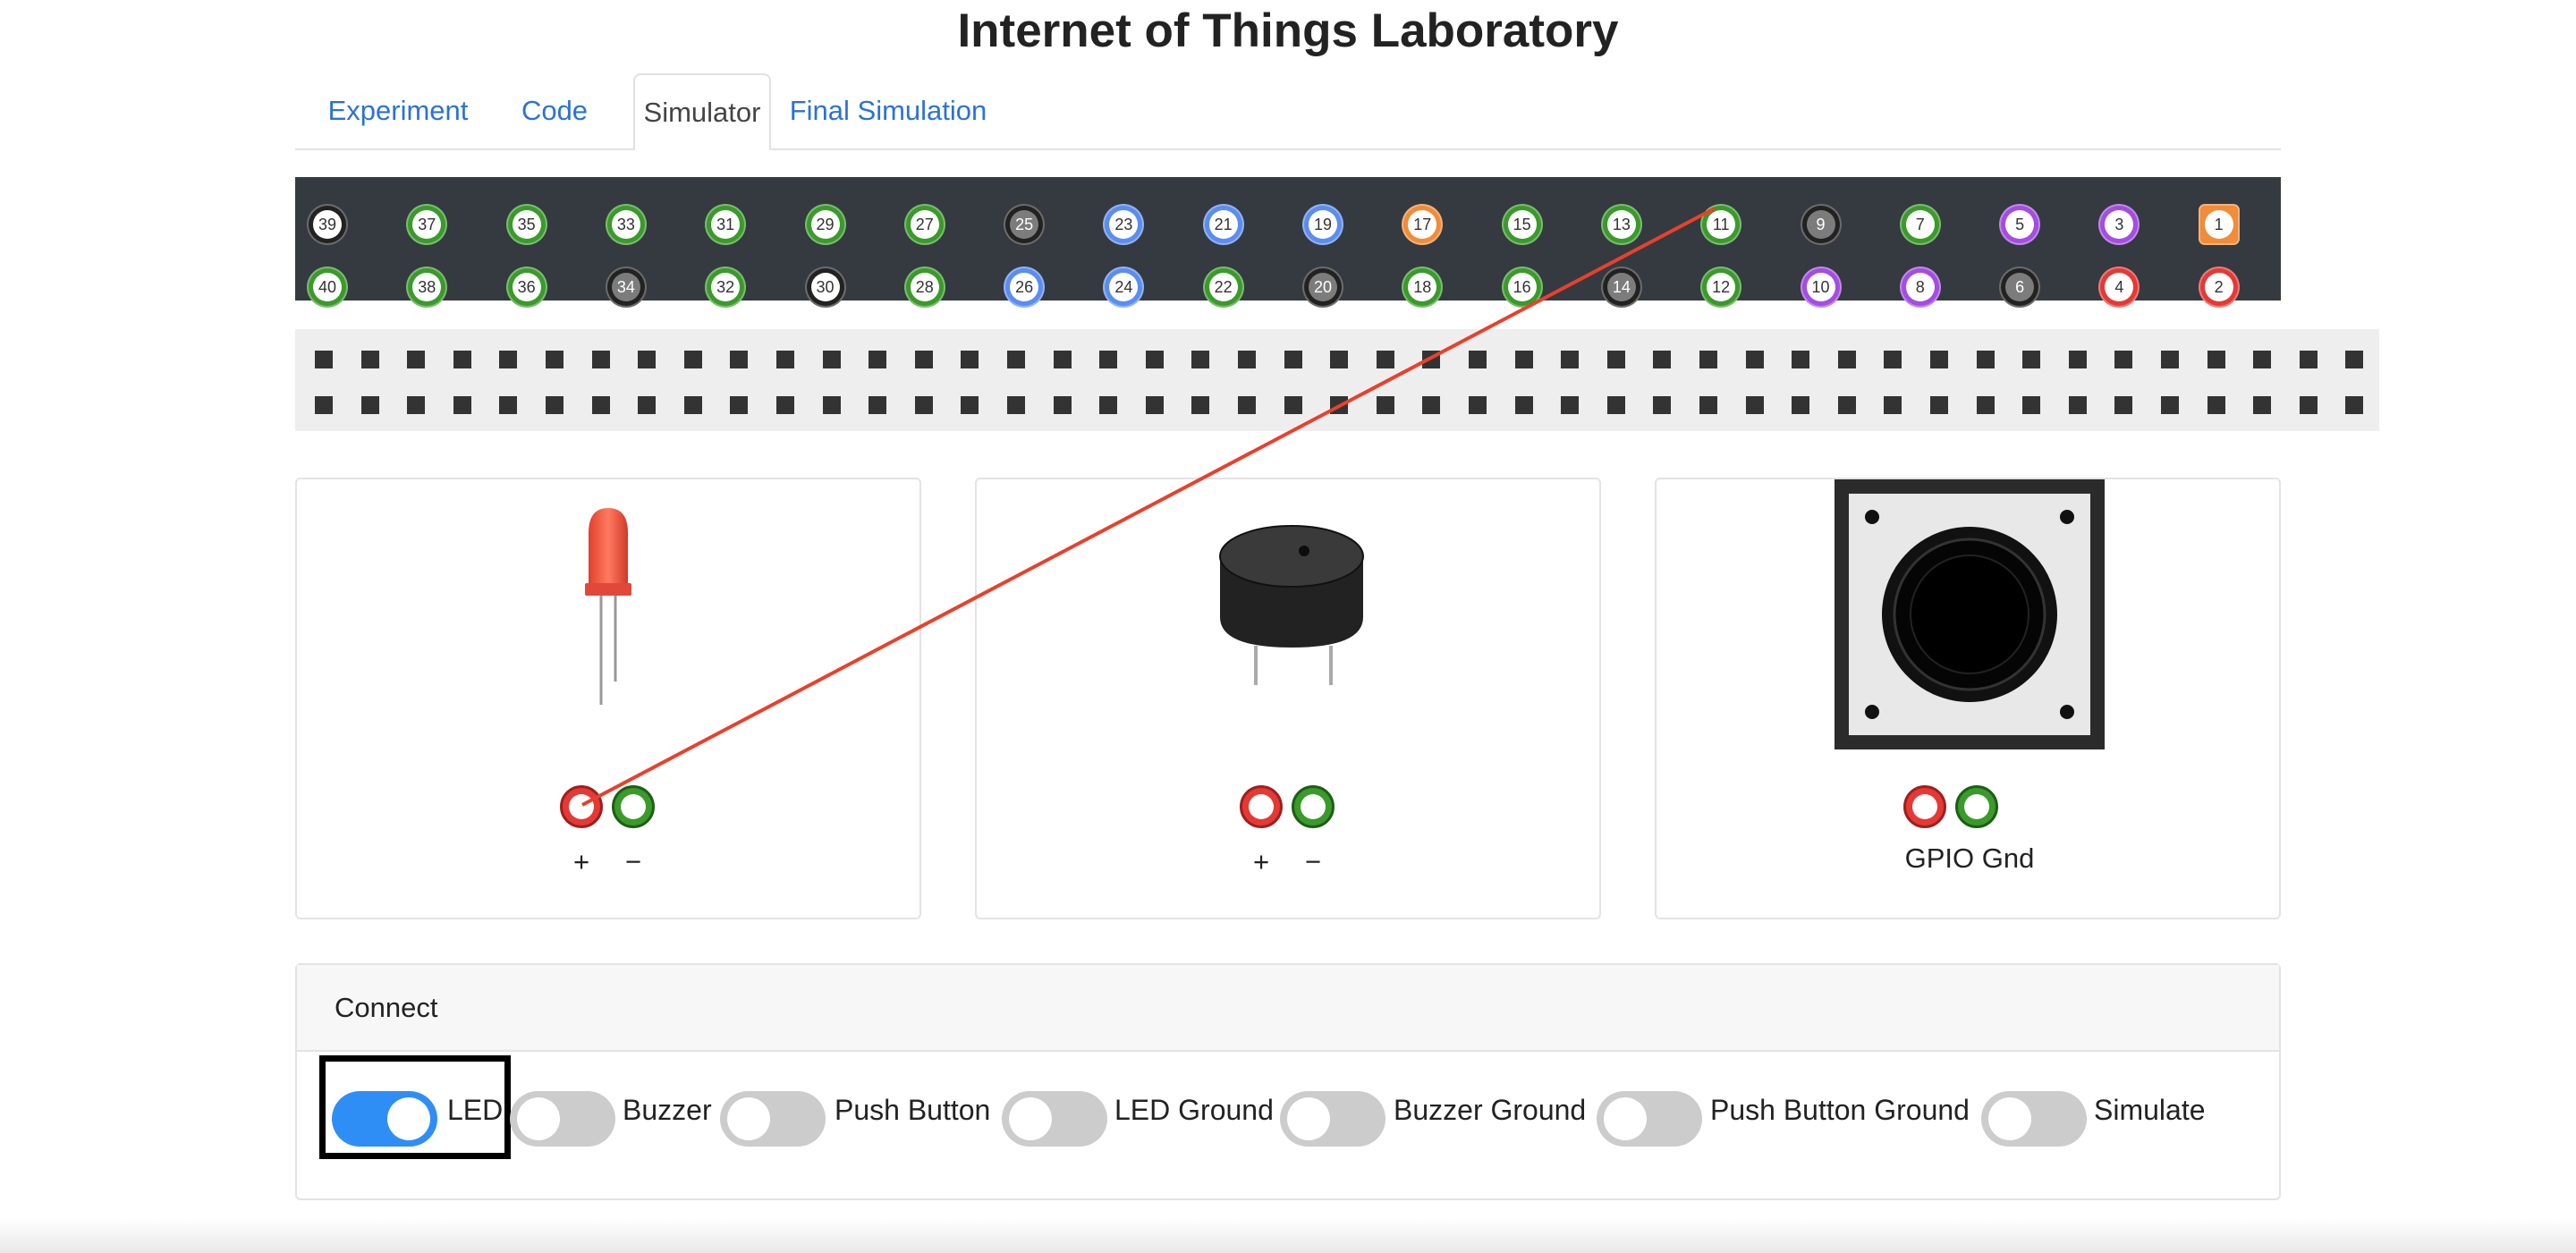 This screenshot has width=2576, height=1253. What do you see at coordinates (726, 224) in the screenshot?
I see `gpio-pin-31: 31` at bounding box center [726, 224].